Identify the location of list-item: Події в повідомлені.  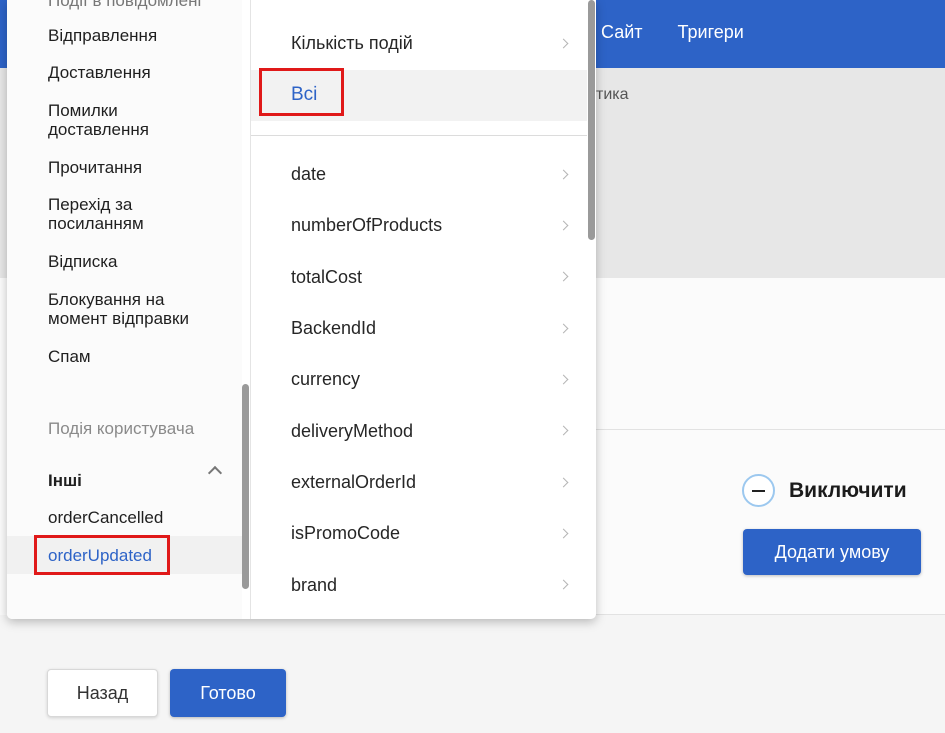
(124, 5).